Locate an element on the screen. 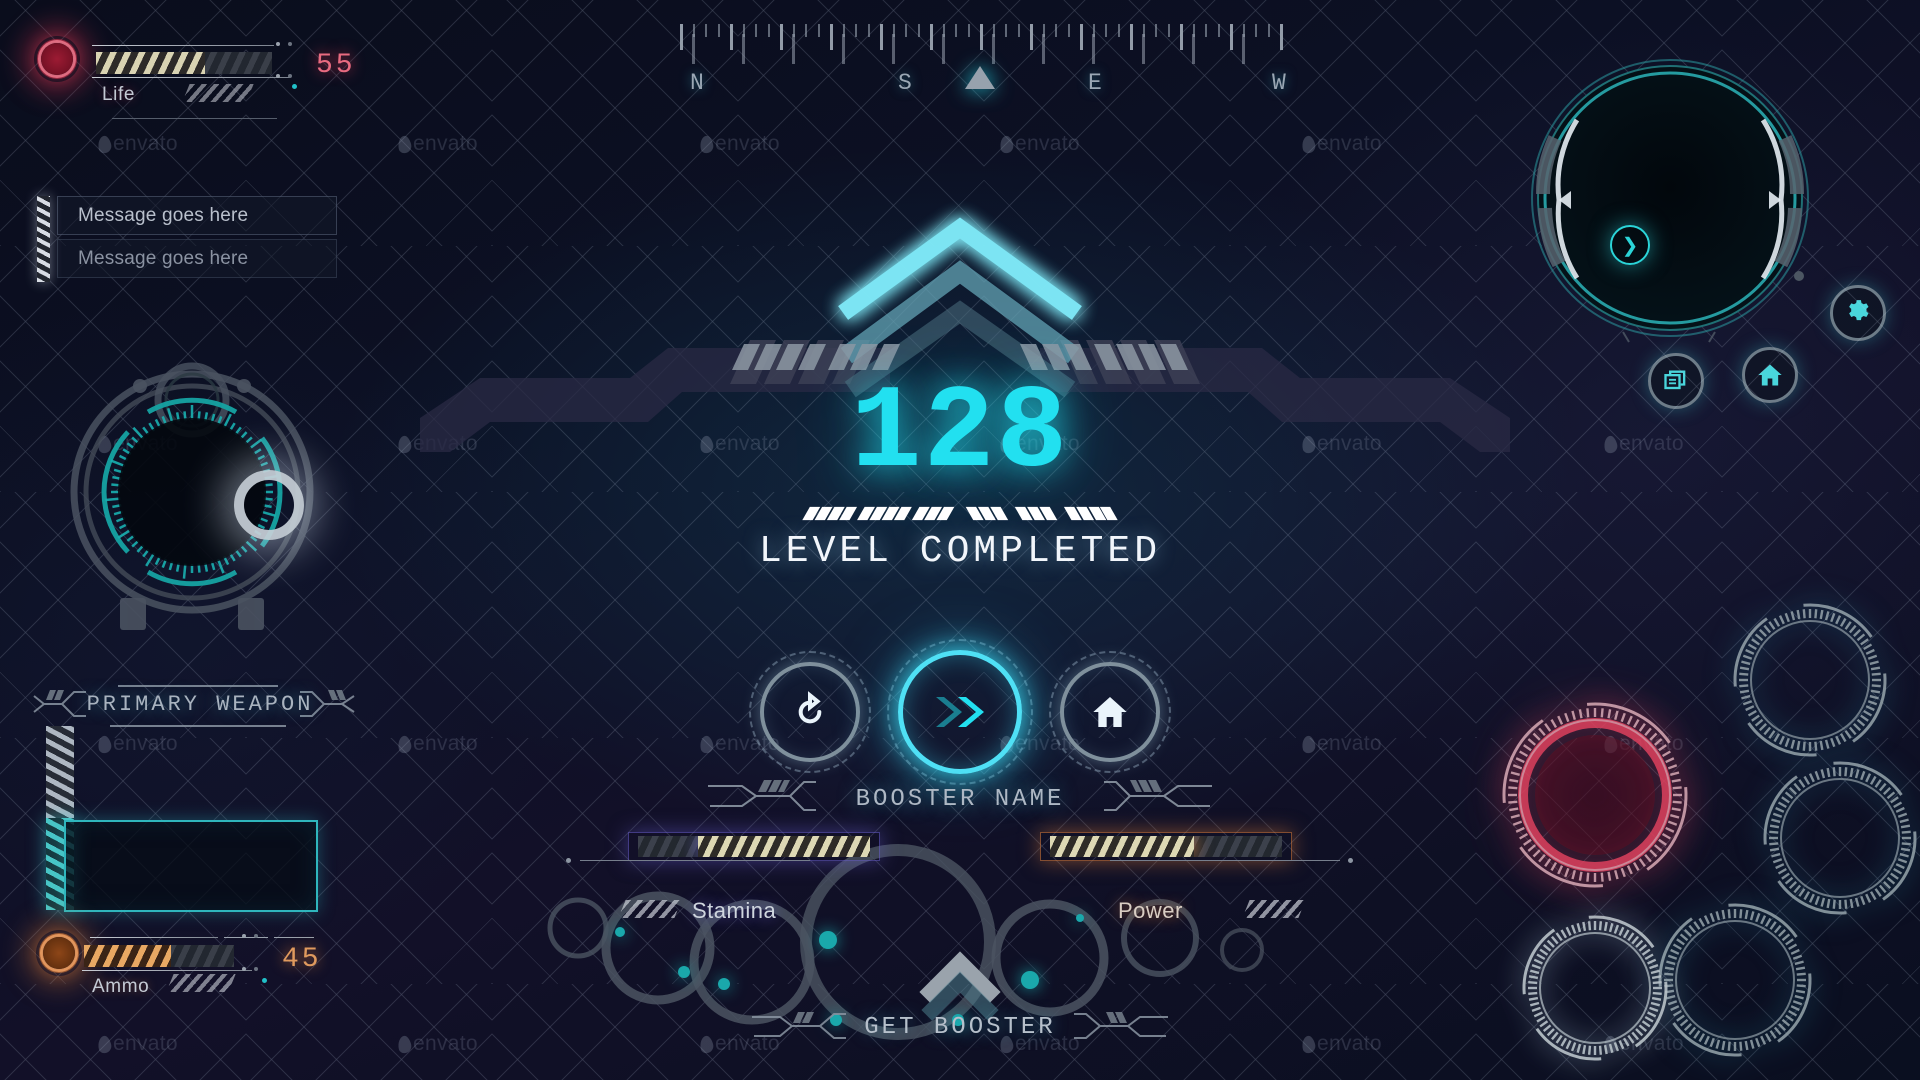  action-button-group is located at coordinates (960, 712).